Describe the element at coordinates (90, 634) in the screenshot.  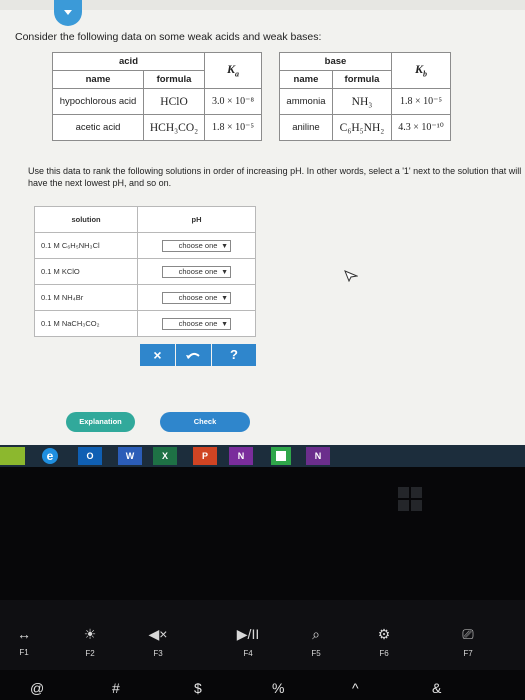
I see `brightness-icon: ☀` at that location.